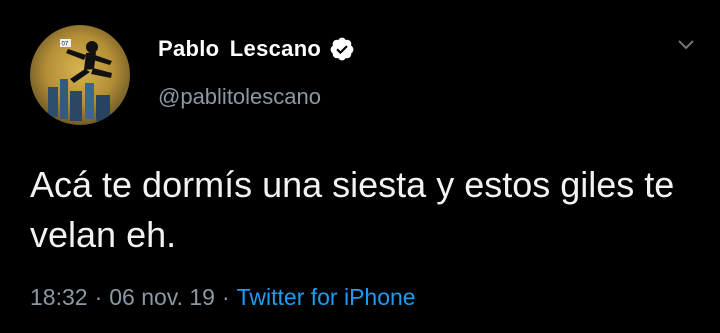 This screenshot has height=333, width=720. I want to click on tweet-date: 06 nov. 19, so click(162, 297).